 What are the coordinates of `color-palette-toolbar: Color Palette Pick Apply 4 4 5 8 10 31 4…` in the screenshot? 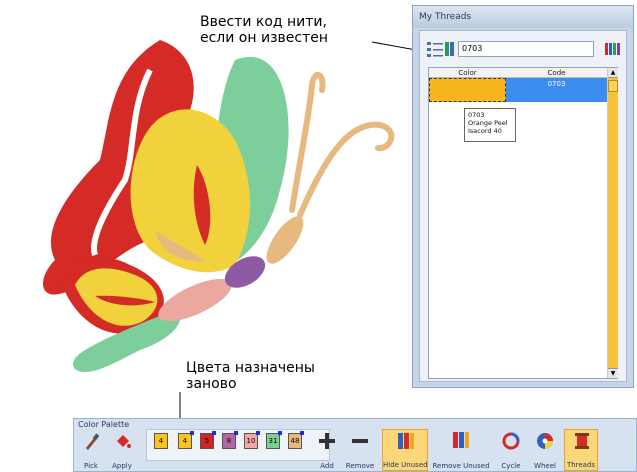 It's located at (355, 445).